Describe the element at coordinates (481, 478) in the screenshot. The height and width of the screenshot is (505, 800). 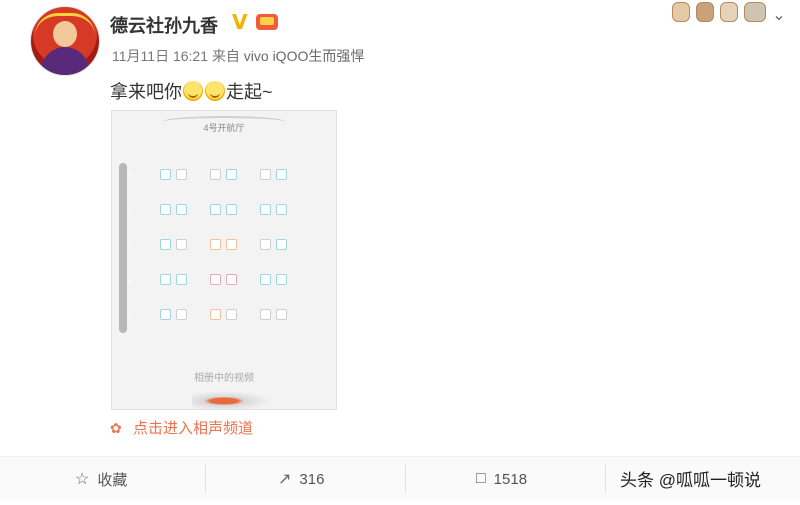
I see `comment-icon: □` at that location.